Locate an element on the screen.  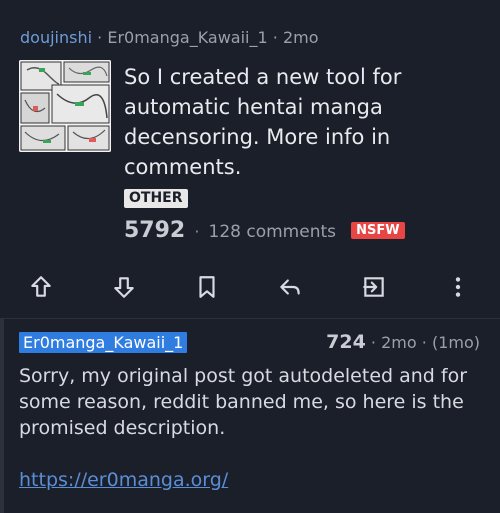
subreddit-link: doujinshi is located at coordinates (56, 37).